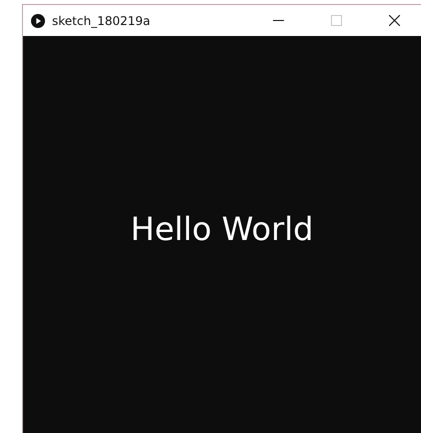 The width and height of the screenshot is (421, 433). I want to click on close-icon, so click(394, 20).